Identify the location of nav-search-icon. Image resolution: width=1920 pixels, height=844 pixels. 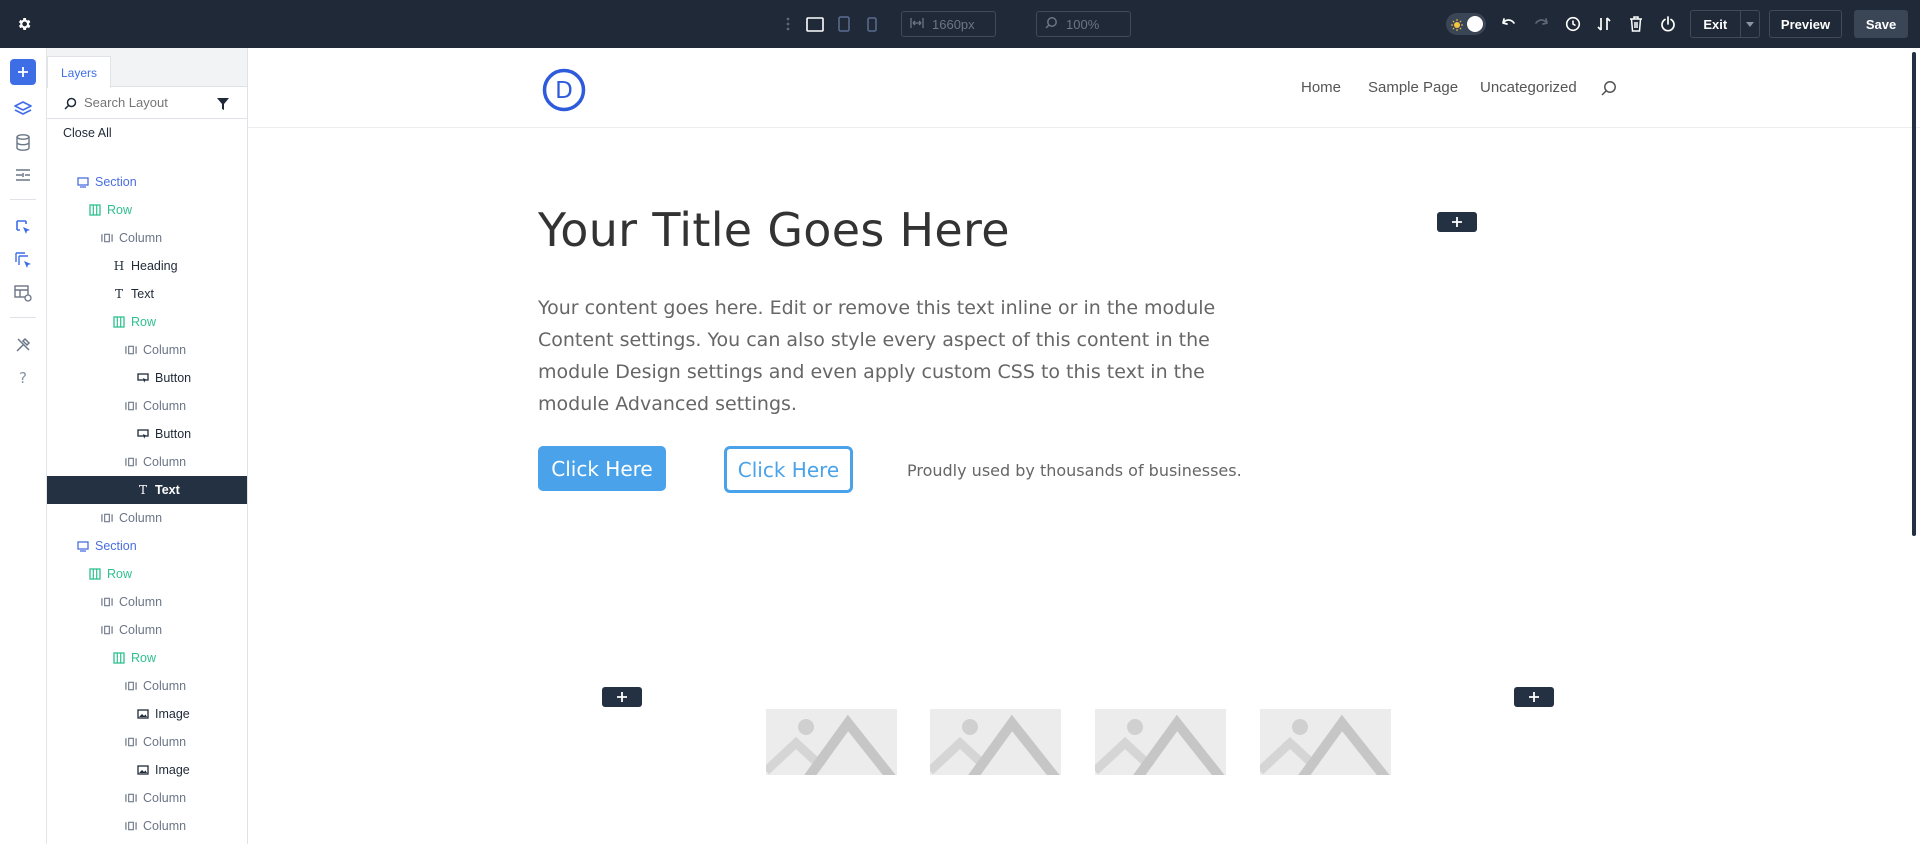
(1608, 91).